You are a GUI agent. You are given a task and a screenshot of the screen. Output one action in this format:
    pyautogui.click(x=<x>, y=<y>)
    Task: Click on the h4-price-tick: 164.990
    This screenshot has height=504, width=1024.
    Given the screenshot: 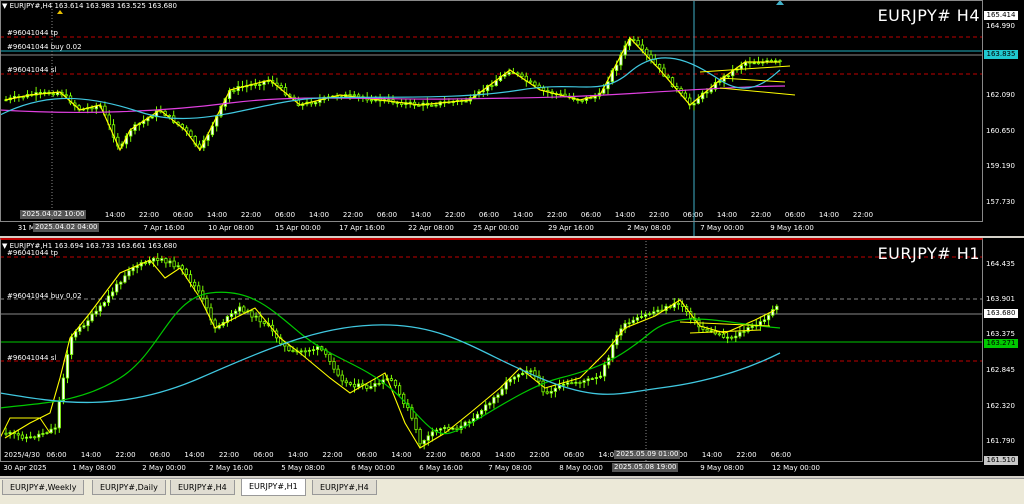 What is the action you would take?
    pyautogui.click(x=1000, y=26)
    